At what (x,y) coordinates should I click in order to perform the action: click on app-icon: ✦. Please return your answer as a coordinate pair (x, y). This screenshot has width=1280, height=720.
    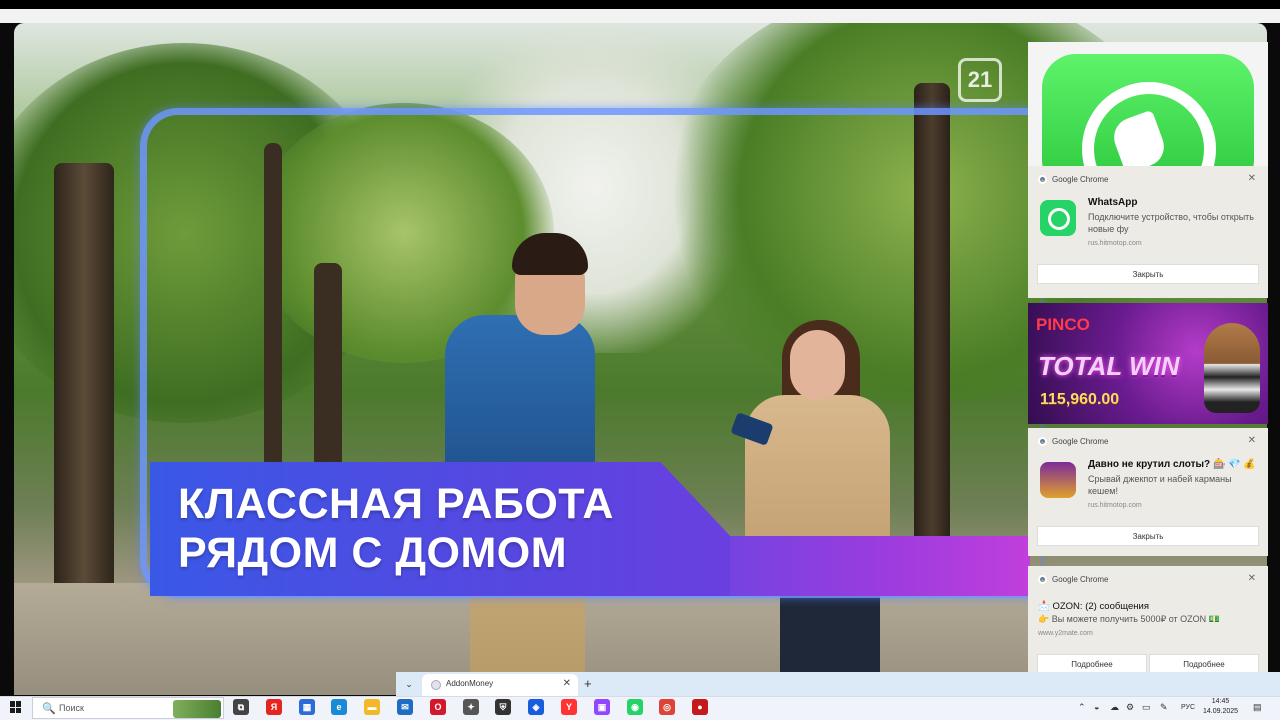
    Looking at the image, I should click on (471, 707).